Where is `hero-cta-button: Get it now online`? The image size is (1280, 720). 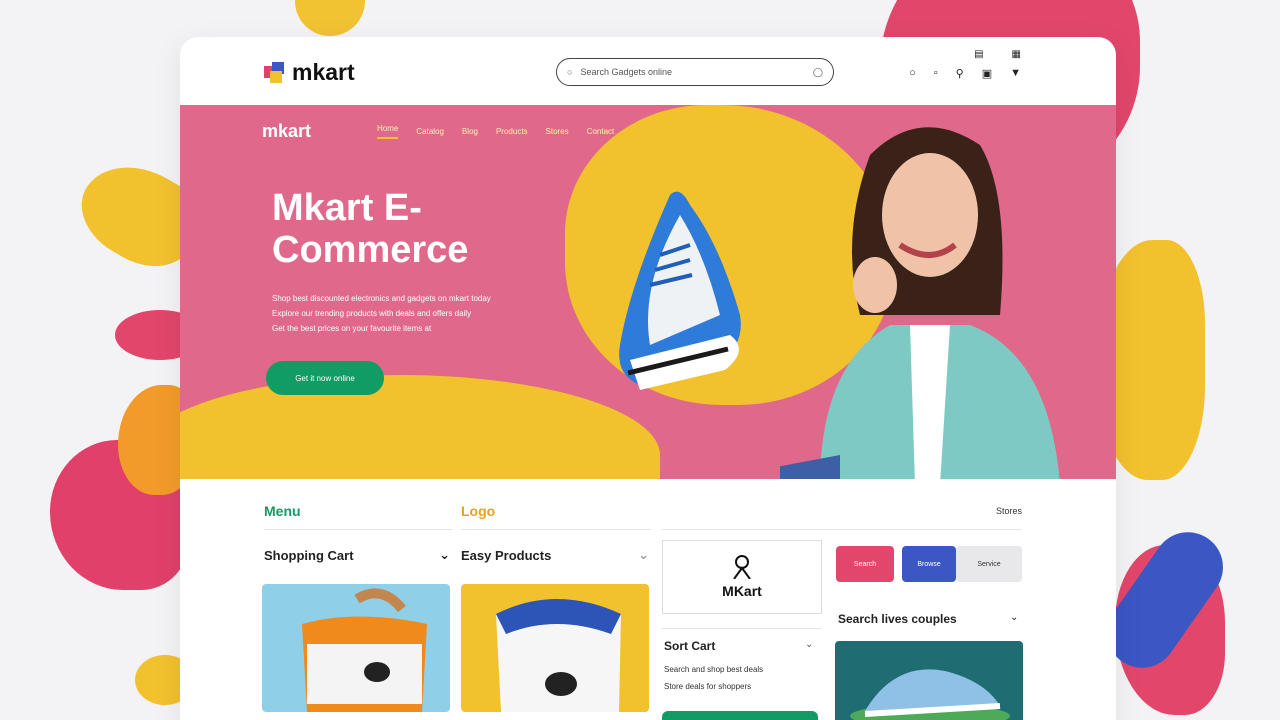 hero-cta-button: Get it now online is located at coordinates (325, 378).